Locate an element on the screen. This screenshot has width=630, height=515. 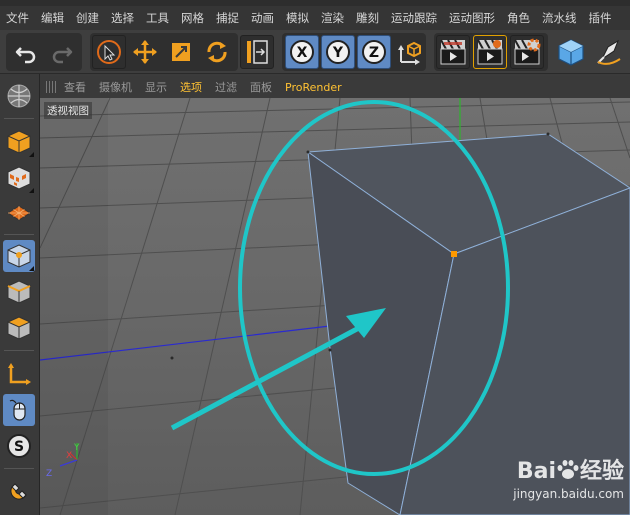
render-picture-button is located at coordinates (490, 52).